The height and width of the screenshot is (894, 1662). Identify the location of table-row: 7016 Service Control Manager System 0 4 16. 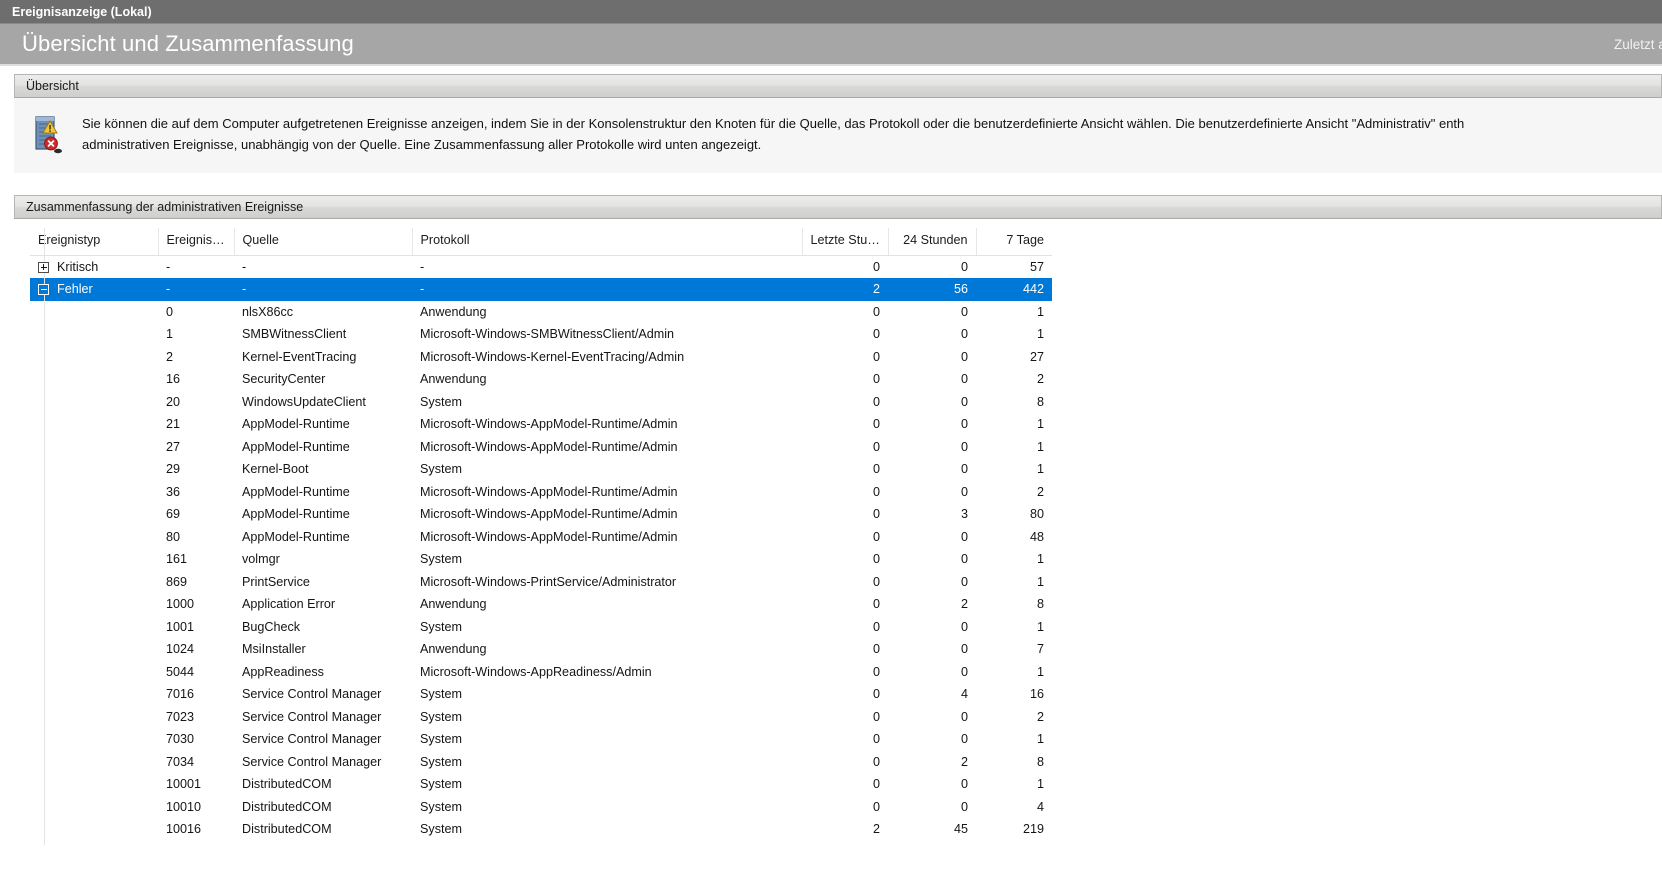
(541, 694).